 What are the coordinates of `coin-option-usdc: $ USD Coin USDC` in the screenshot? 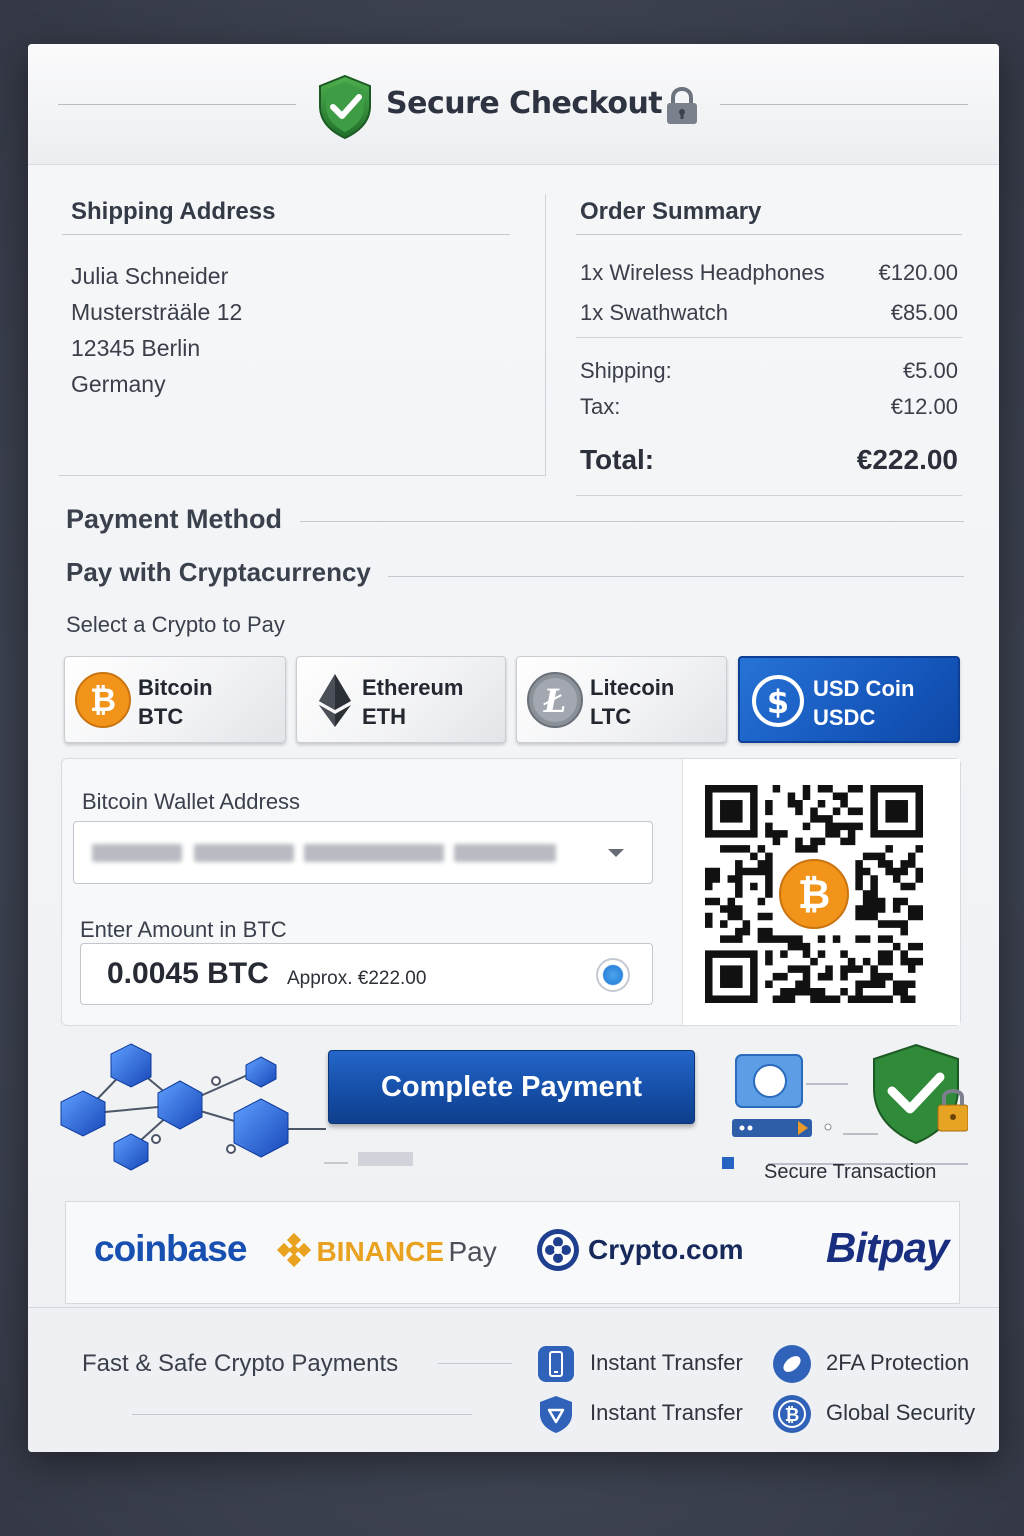 It's located at (849, 699).